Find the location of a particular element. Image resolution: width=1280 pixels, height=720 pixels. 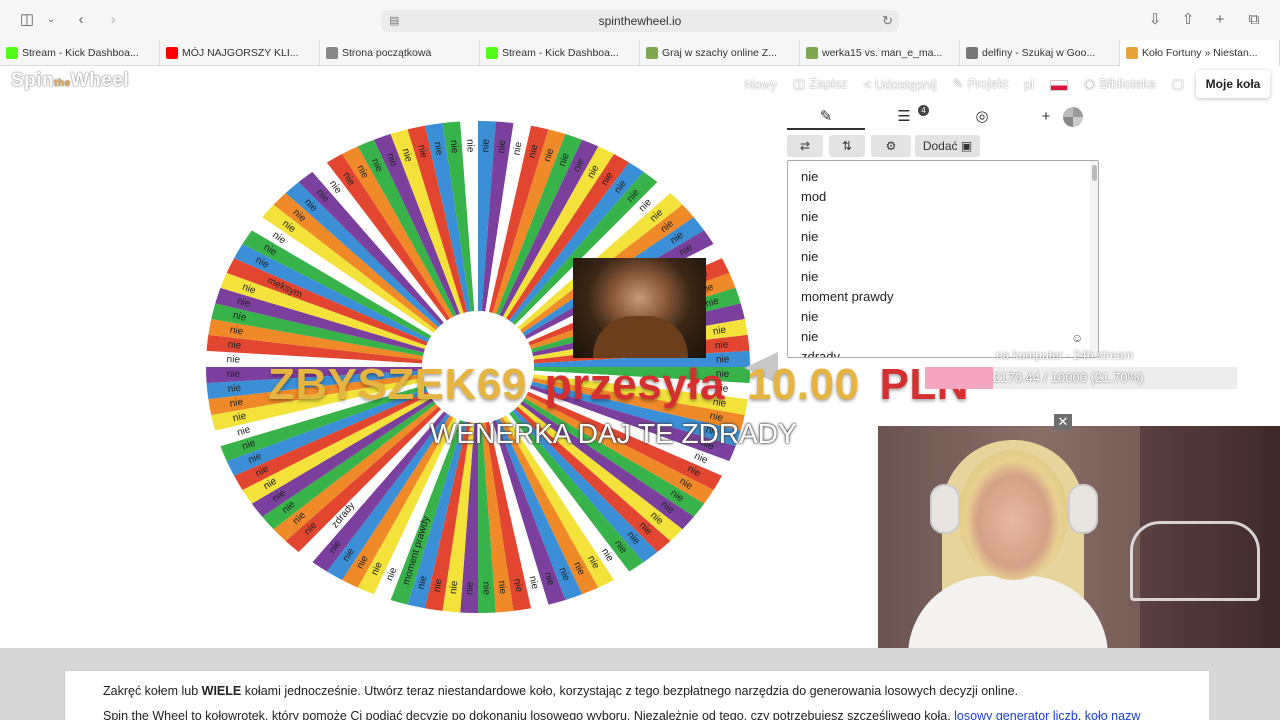

editor-tabs: ✎ ☰ ◎ + is located at coordinates (937, 117).